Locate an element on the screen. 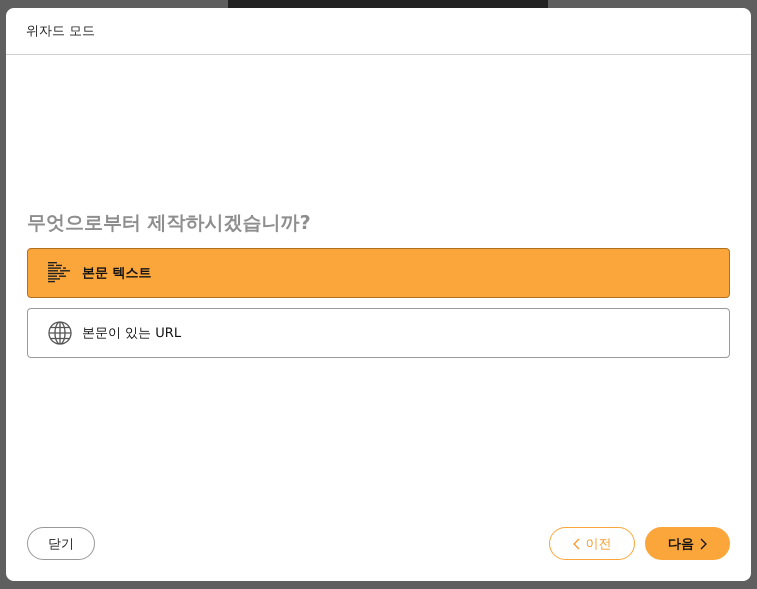  option-item: 본문 텍스트 is located at coordinates (378, 273).